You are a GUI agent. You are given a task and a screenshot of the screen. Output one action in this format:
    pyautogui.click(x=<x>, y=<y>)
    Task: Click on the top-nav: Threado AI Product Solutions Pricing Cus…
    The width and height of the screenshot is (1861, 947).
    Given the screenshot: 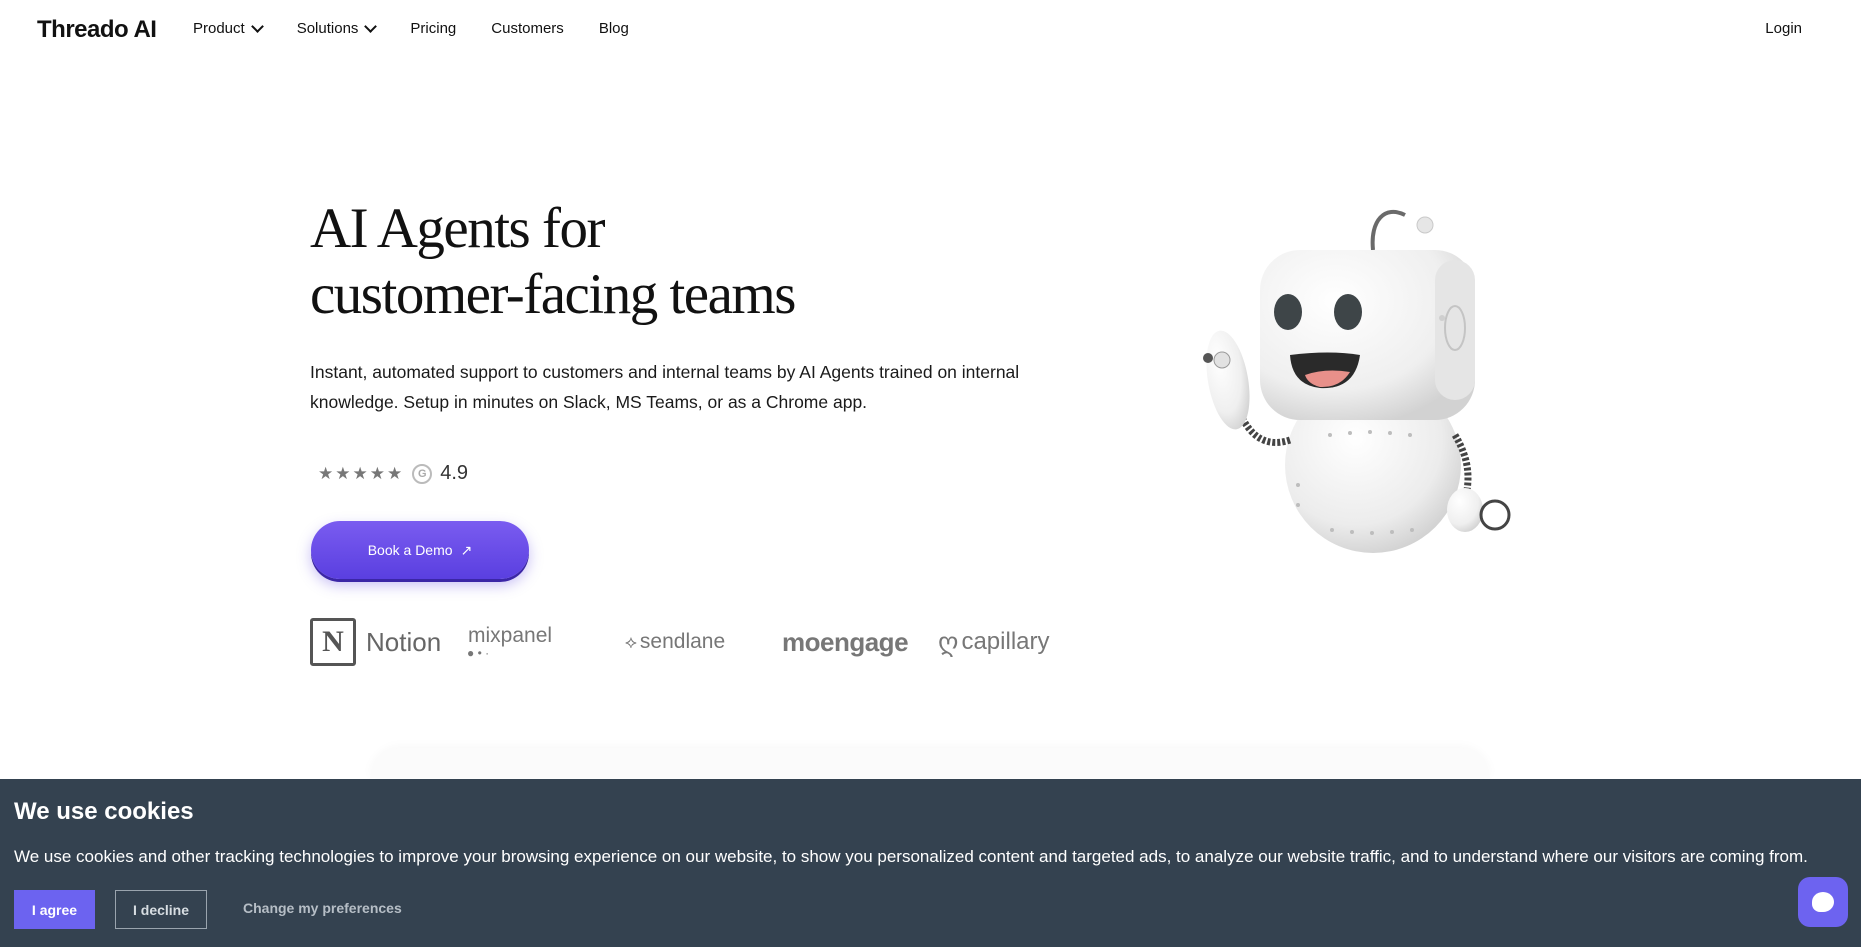 What is the action you would take?
    pyautogui.click(x=930, y=29)
    